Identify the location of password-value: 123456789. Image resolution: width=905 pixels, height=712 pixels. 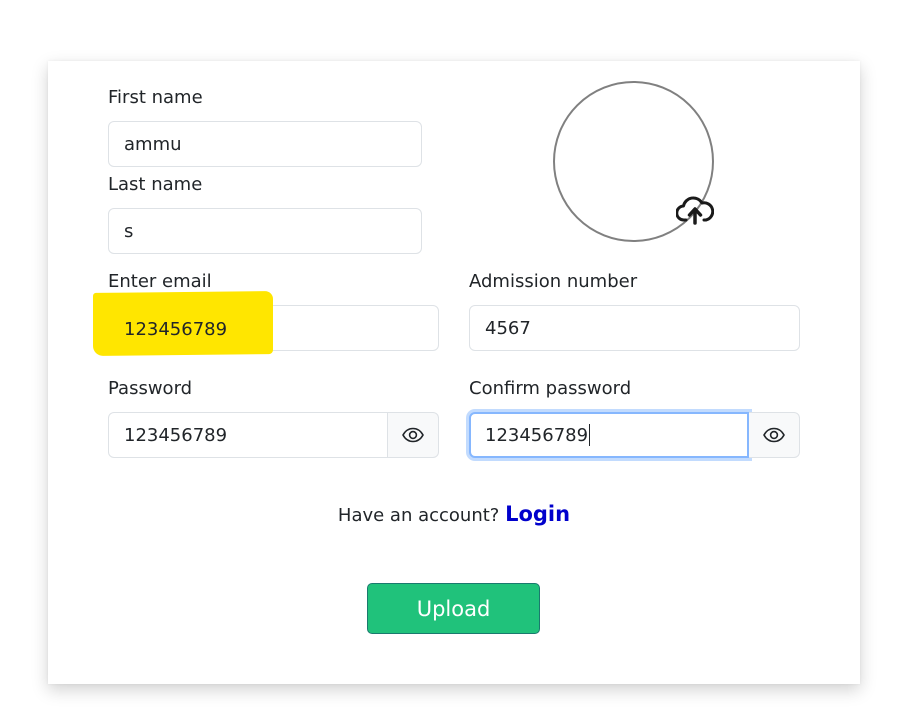
(176, 435).